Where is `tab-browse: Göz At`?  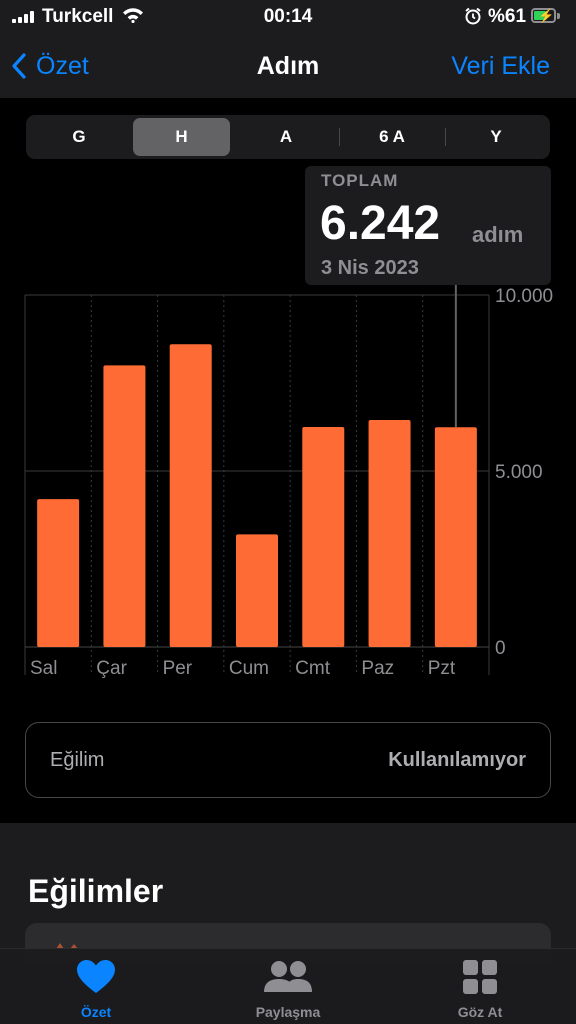
tab-browse: Göz At is located at coordinates (480, 986).